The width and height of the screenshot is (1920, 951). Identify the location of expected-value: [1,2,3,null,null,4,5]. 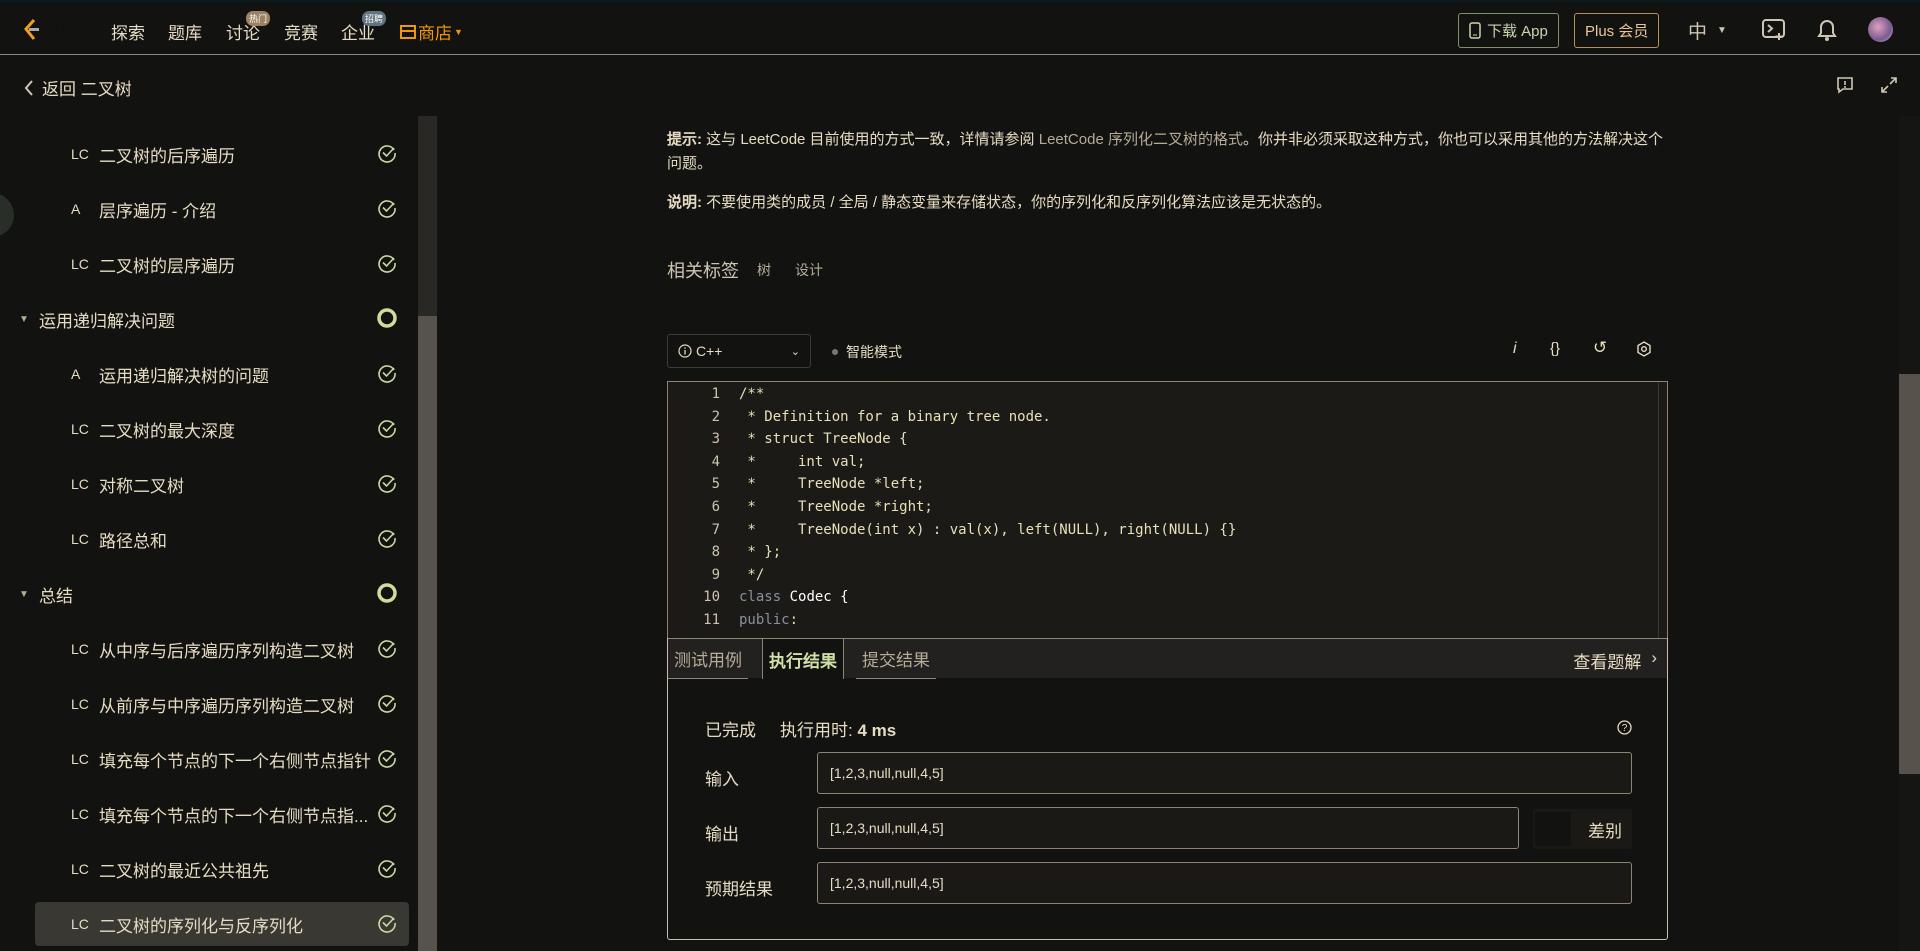
(1224, 883).